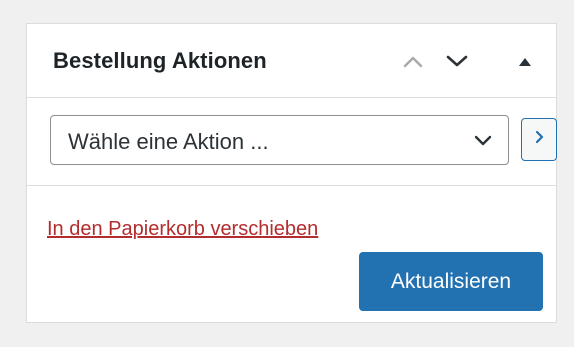 This screenshot has width=574, height=347. I want to click on chevron-up-icon, so click(413, 61).